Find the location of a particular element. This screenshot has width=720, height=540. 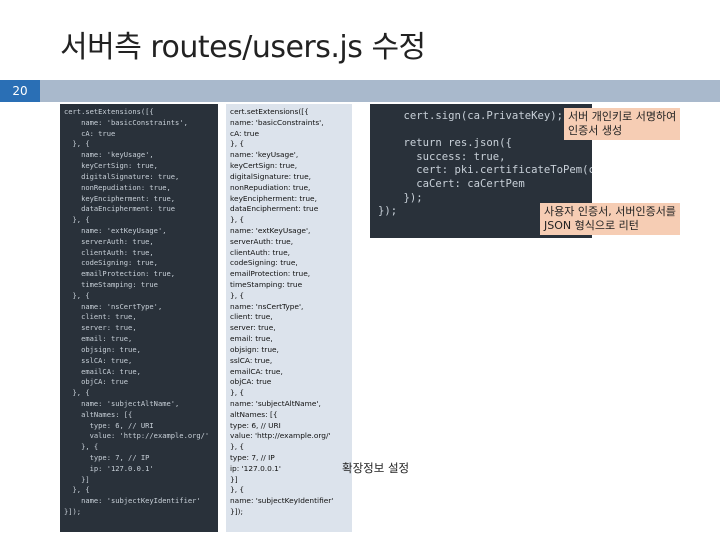

code-line: caCert: caCertPem is located at coordinates (451, 183).